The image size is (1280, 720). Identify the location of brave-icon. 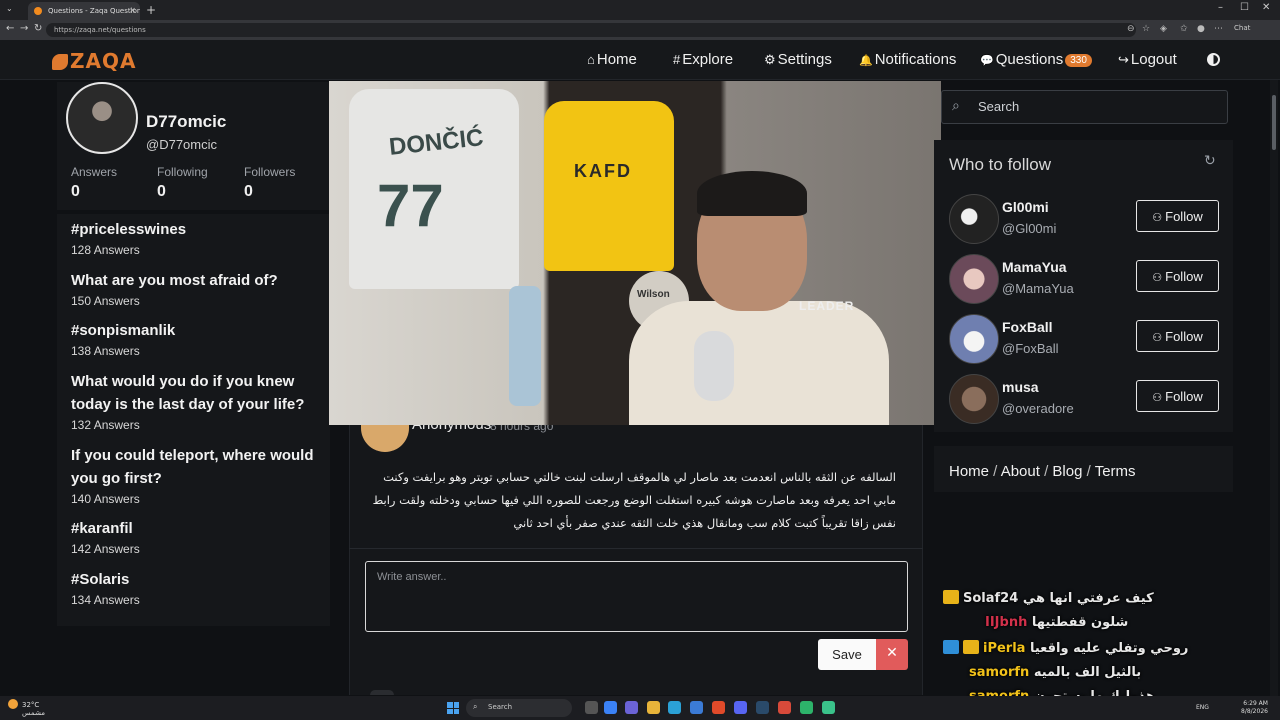
(718, 707).